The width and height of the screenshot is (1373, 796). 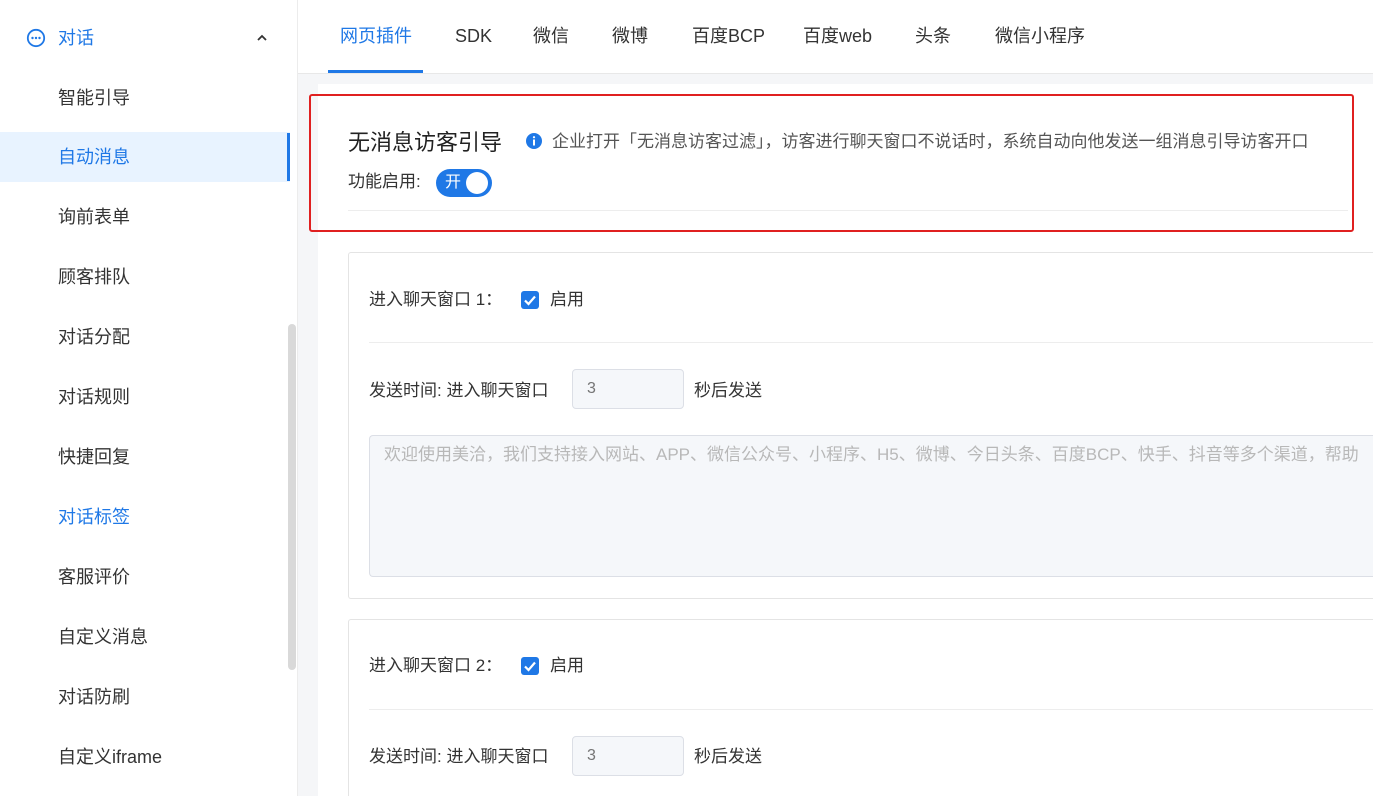 I want to click on chevron-up-icon, so click(x=262, y=38).